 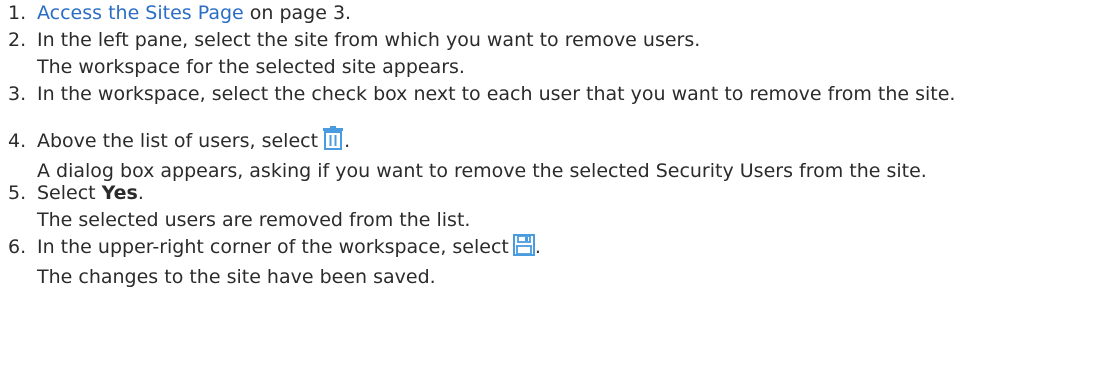 What do you see at coordinates (17, 193) in the screenshot?
I see `step-number: 5.` at bounding box center [17, 193].